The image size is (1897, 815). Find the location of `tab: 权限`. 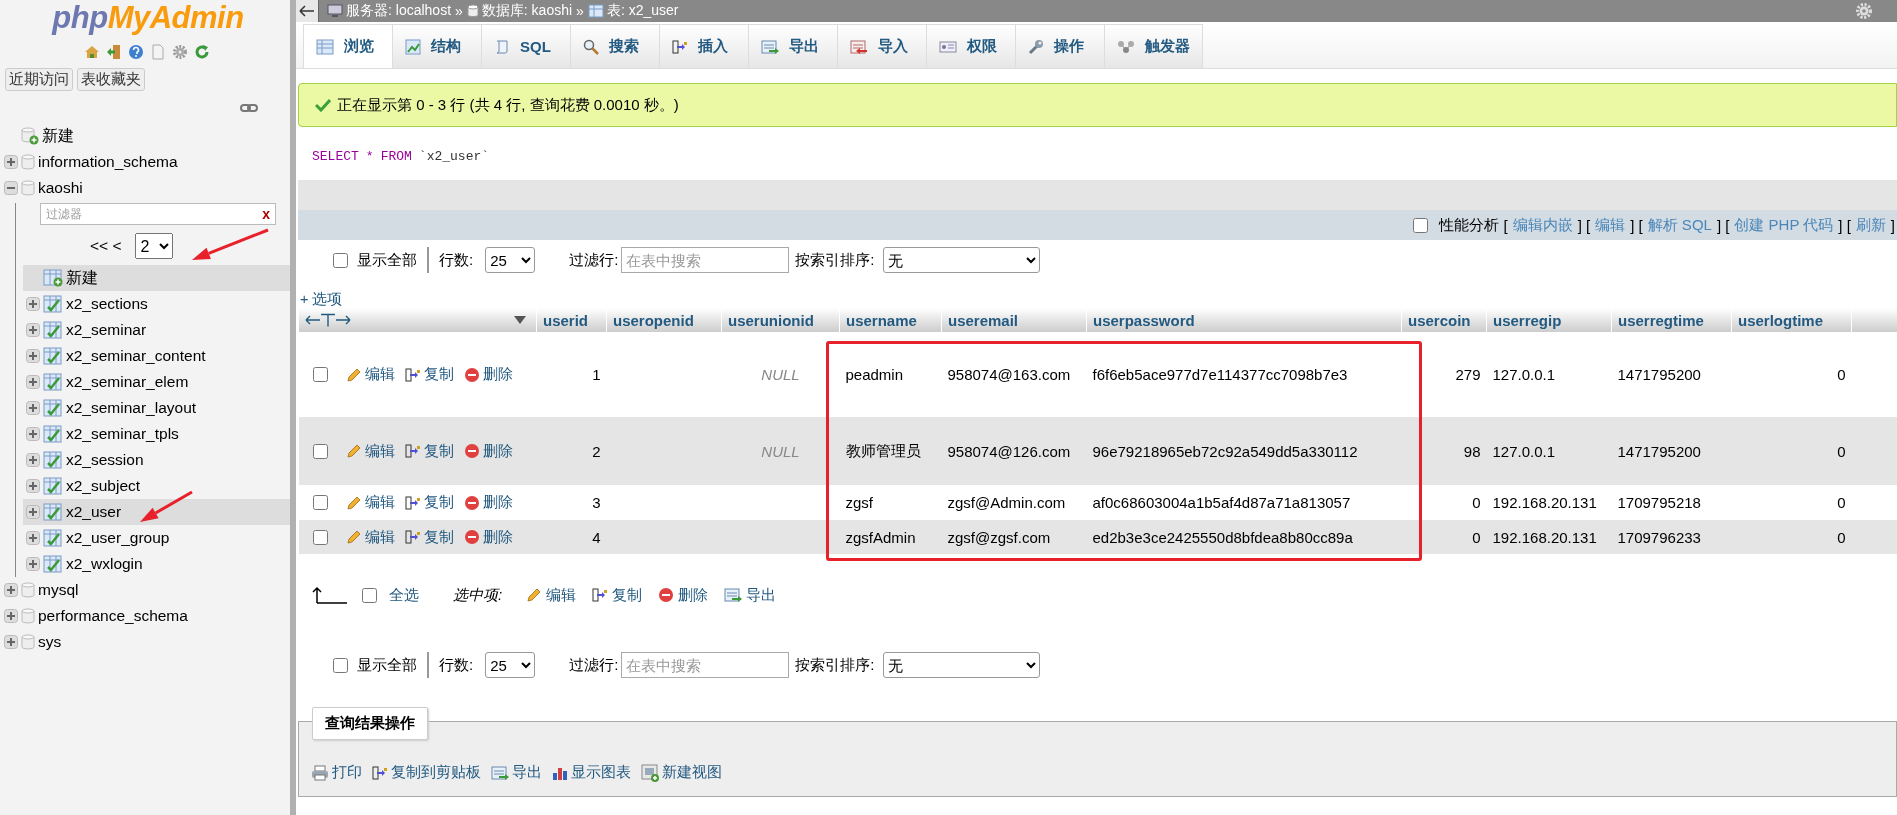

tab: 权限 is located at coordinates (971, 46).